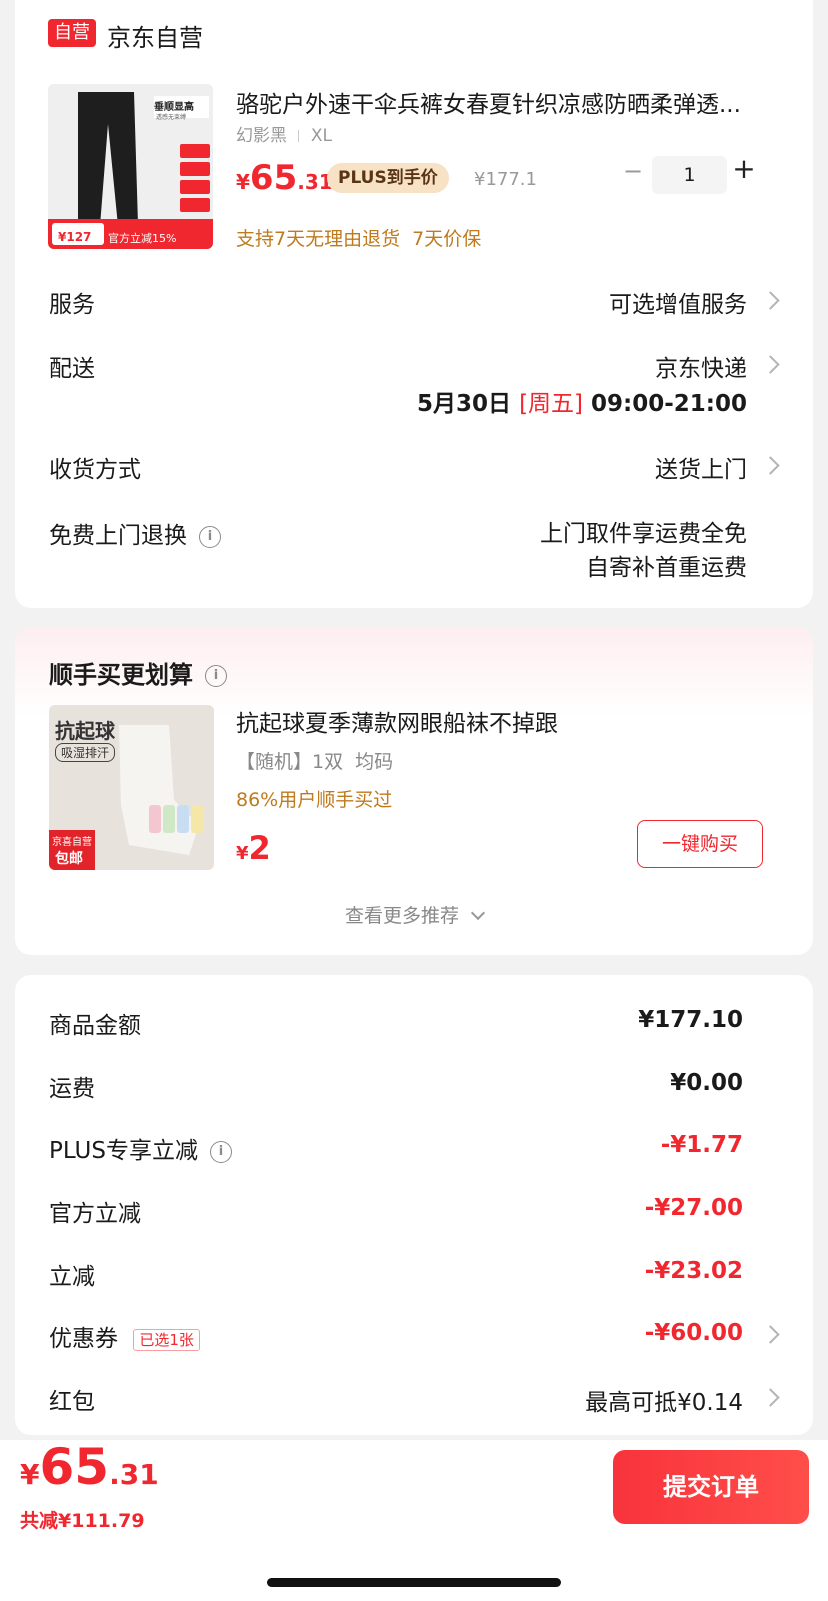 This screenshot has width=828, height=1601. Describe the element at coordinates (171, 117) in the screenshot. I see `thumb-subheading: 透感无束缚` at that location.